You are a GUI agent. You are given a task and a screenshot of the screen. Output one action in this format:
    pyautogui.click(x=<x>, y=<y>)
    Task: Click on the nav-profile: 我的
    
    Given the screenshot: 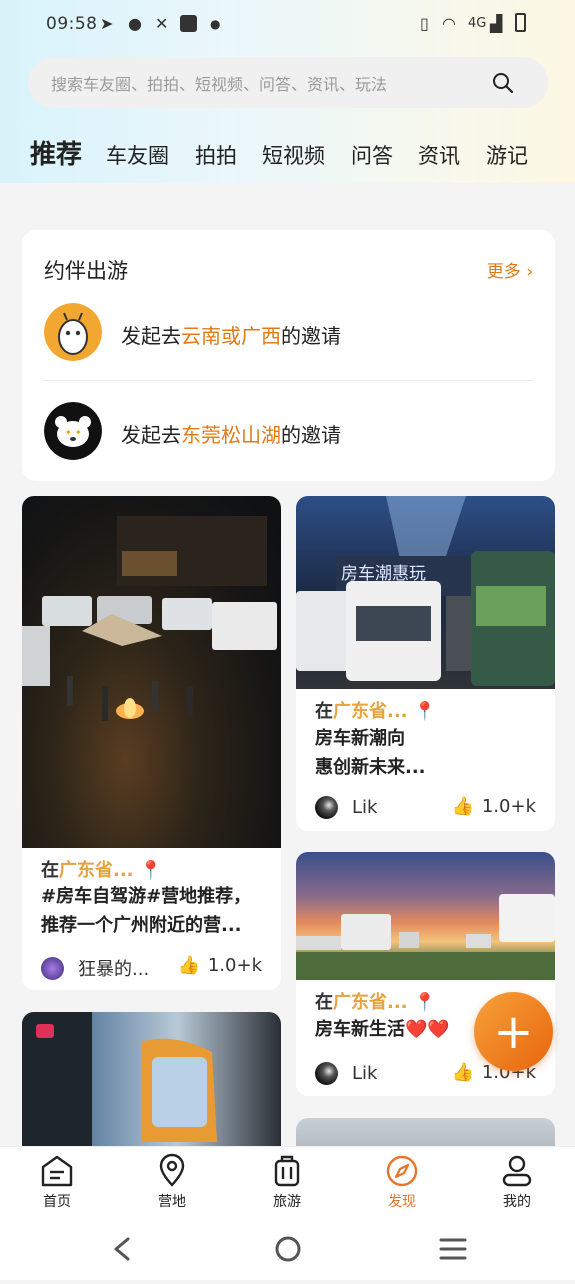 What is the action you would take?
    pyautogui.click(x=517, y=1182)
    